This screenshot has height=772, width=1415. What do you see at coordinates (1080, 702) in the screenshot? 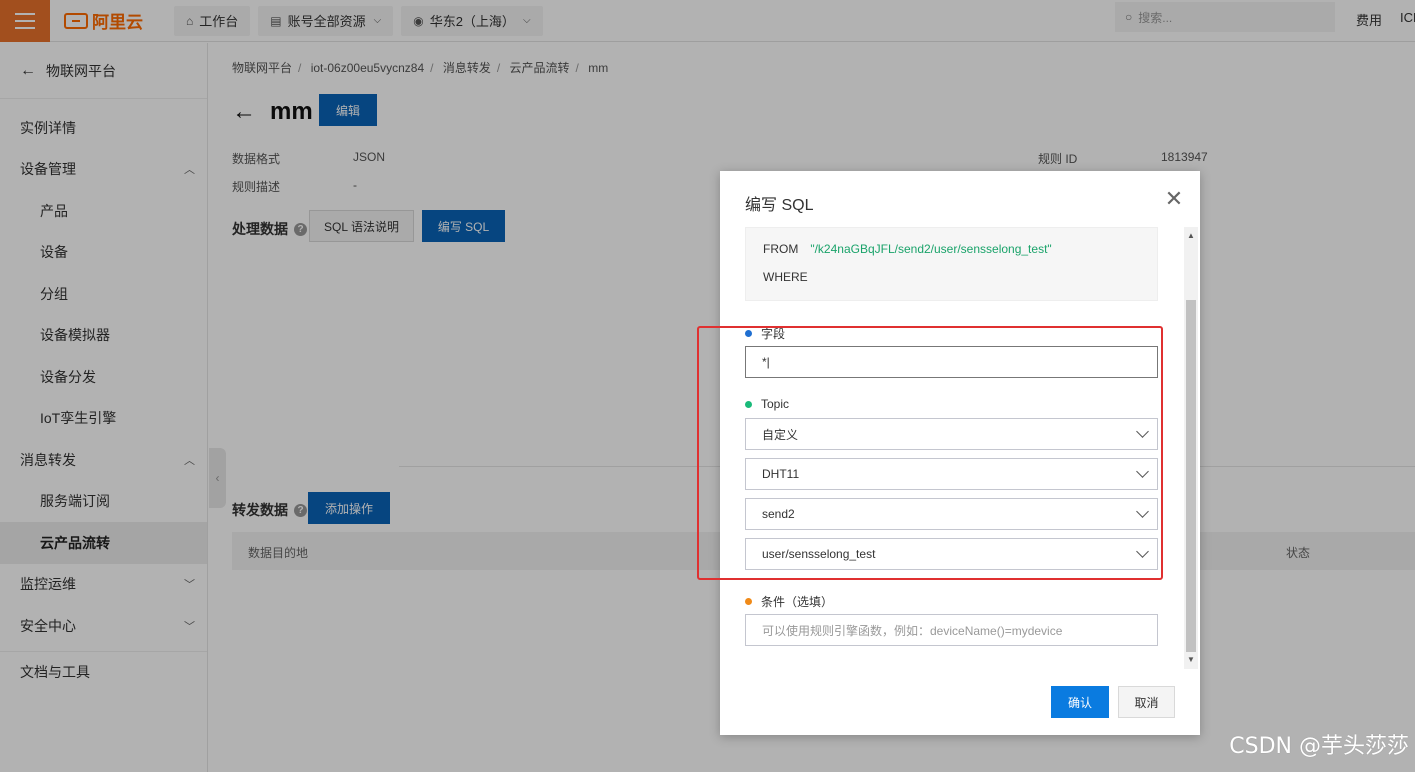
I see `confirm-button: 确认` at bounding box center [1080, 702].